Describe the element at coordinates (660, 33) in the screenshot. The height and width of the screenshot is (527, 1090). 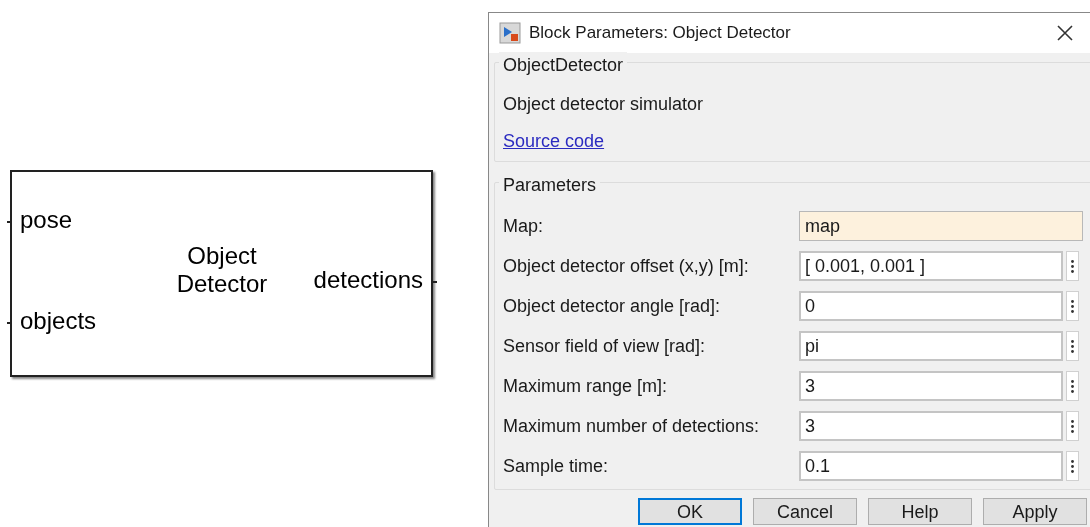
I see `window-title: Block Parameters: Object Detector` at that location.